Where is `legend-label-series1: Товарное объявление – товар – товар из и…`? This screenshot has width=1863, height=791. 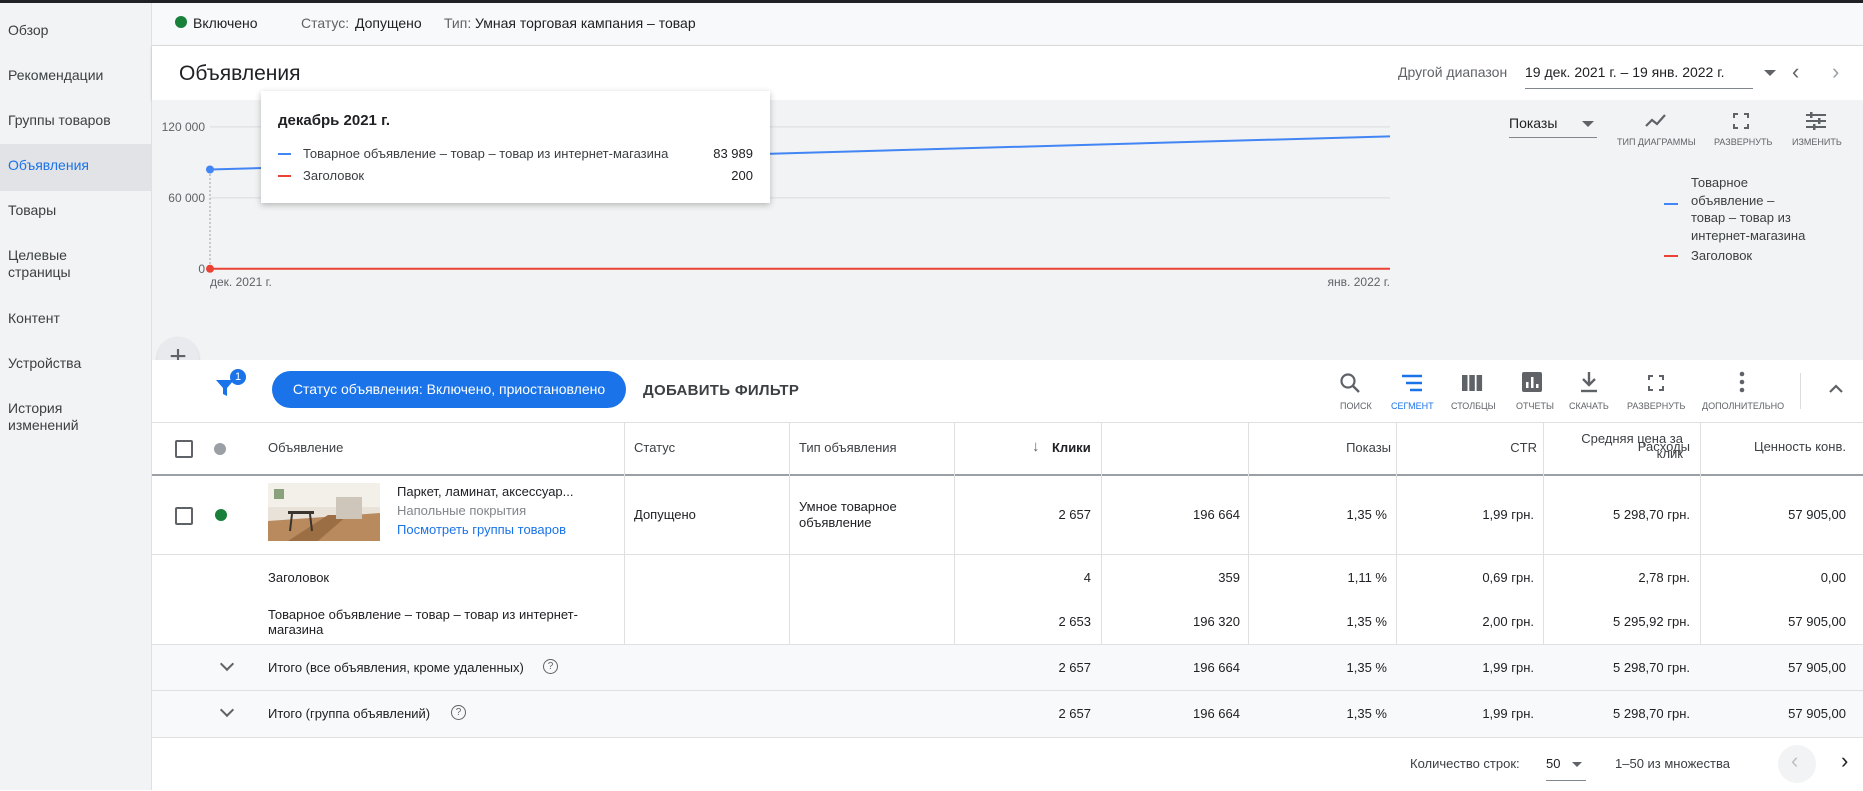 legend-label-series1: Товарное объявление – товар – товар из и… is located at coordinates (1748, 209).